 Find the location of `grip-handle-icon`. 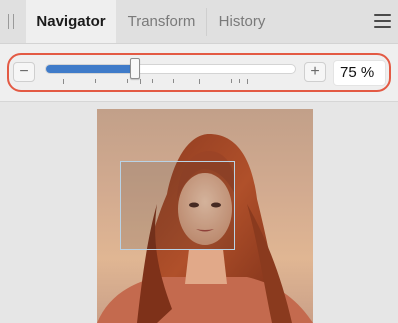

grip-handle-icon is located at coordinates (11, 21).